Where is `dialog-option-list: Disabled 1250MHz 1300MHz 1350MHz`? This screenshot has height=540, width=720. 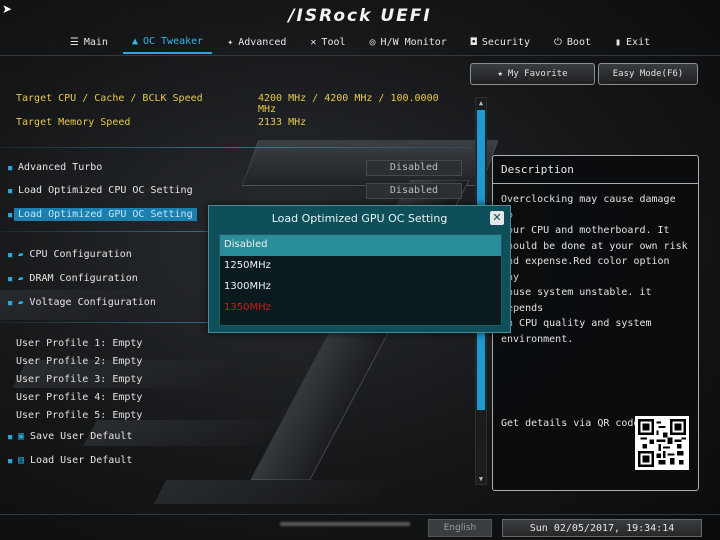 dialog-option-list: Disabled 1250MHz 1300MHz 1350MHz is located at coordinates (360, 280).